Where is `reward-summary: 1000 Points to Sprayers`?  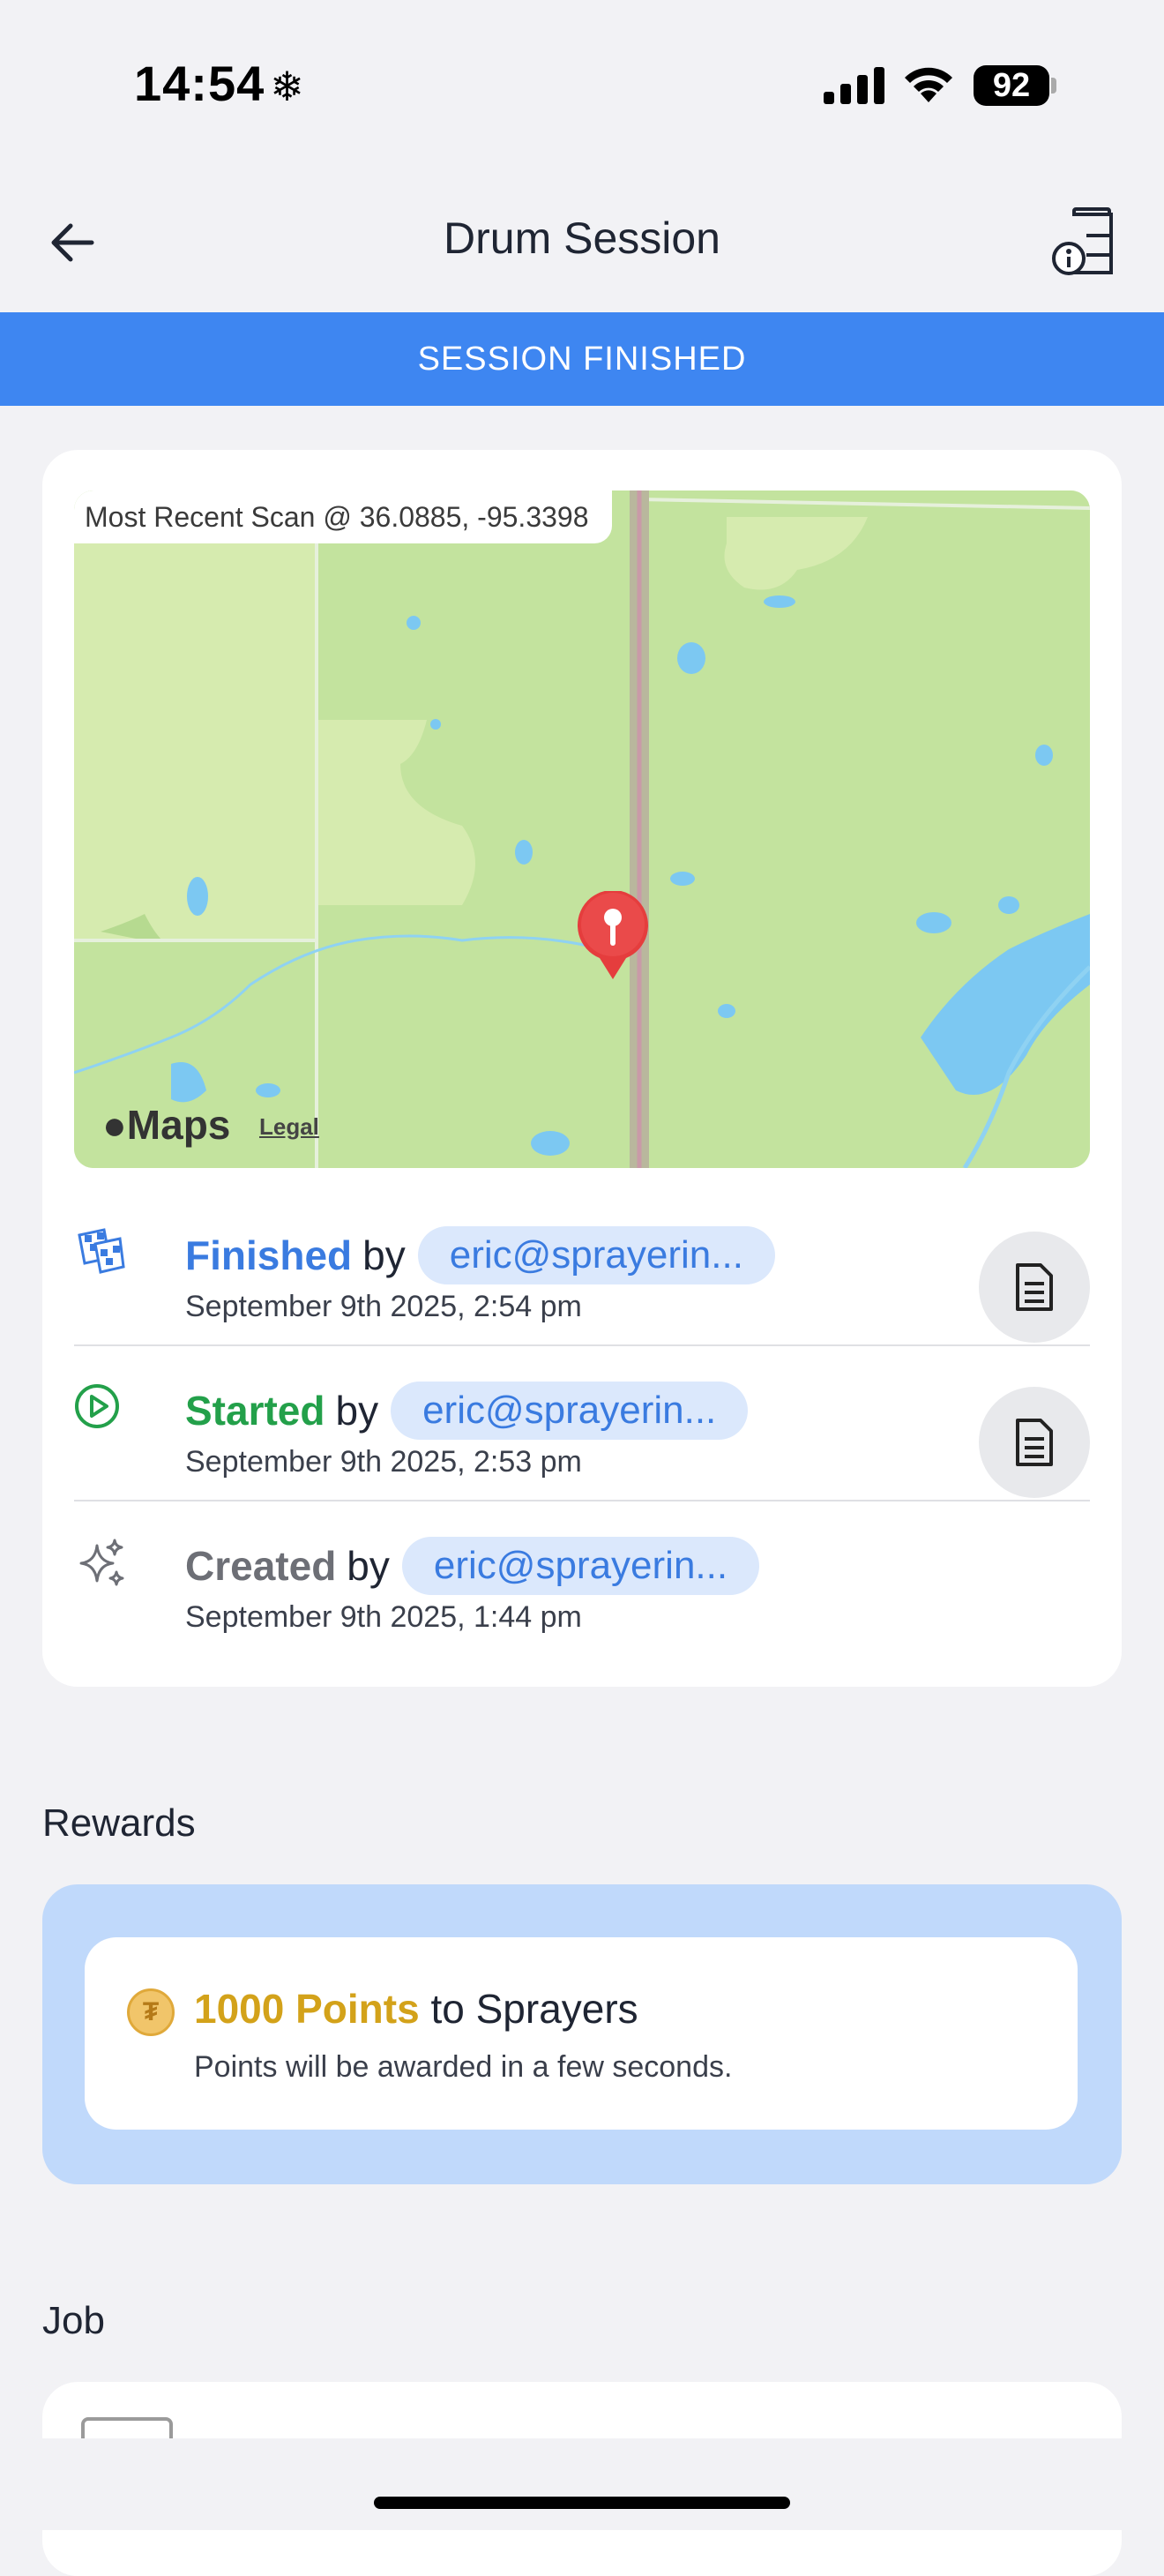
reward-summary: 1000 Points to Sprayers is located at coordinates (416, 2009).